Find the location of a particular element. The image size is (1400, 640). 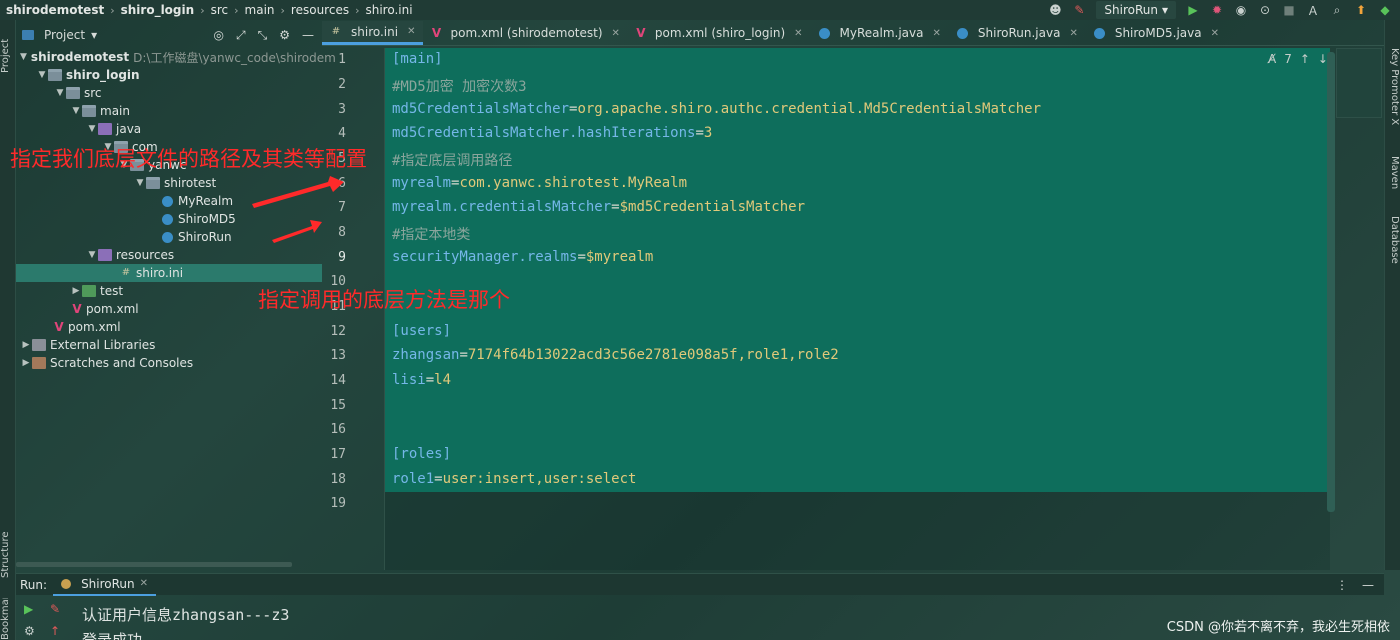

run-tab-label: ShiroRun is located at coordinates (108, 583).